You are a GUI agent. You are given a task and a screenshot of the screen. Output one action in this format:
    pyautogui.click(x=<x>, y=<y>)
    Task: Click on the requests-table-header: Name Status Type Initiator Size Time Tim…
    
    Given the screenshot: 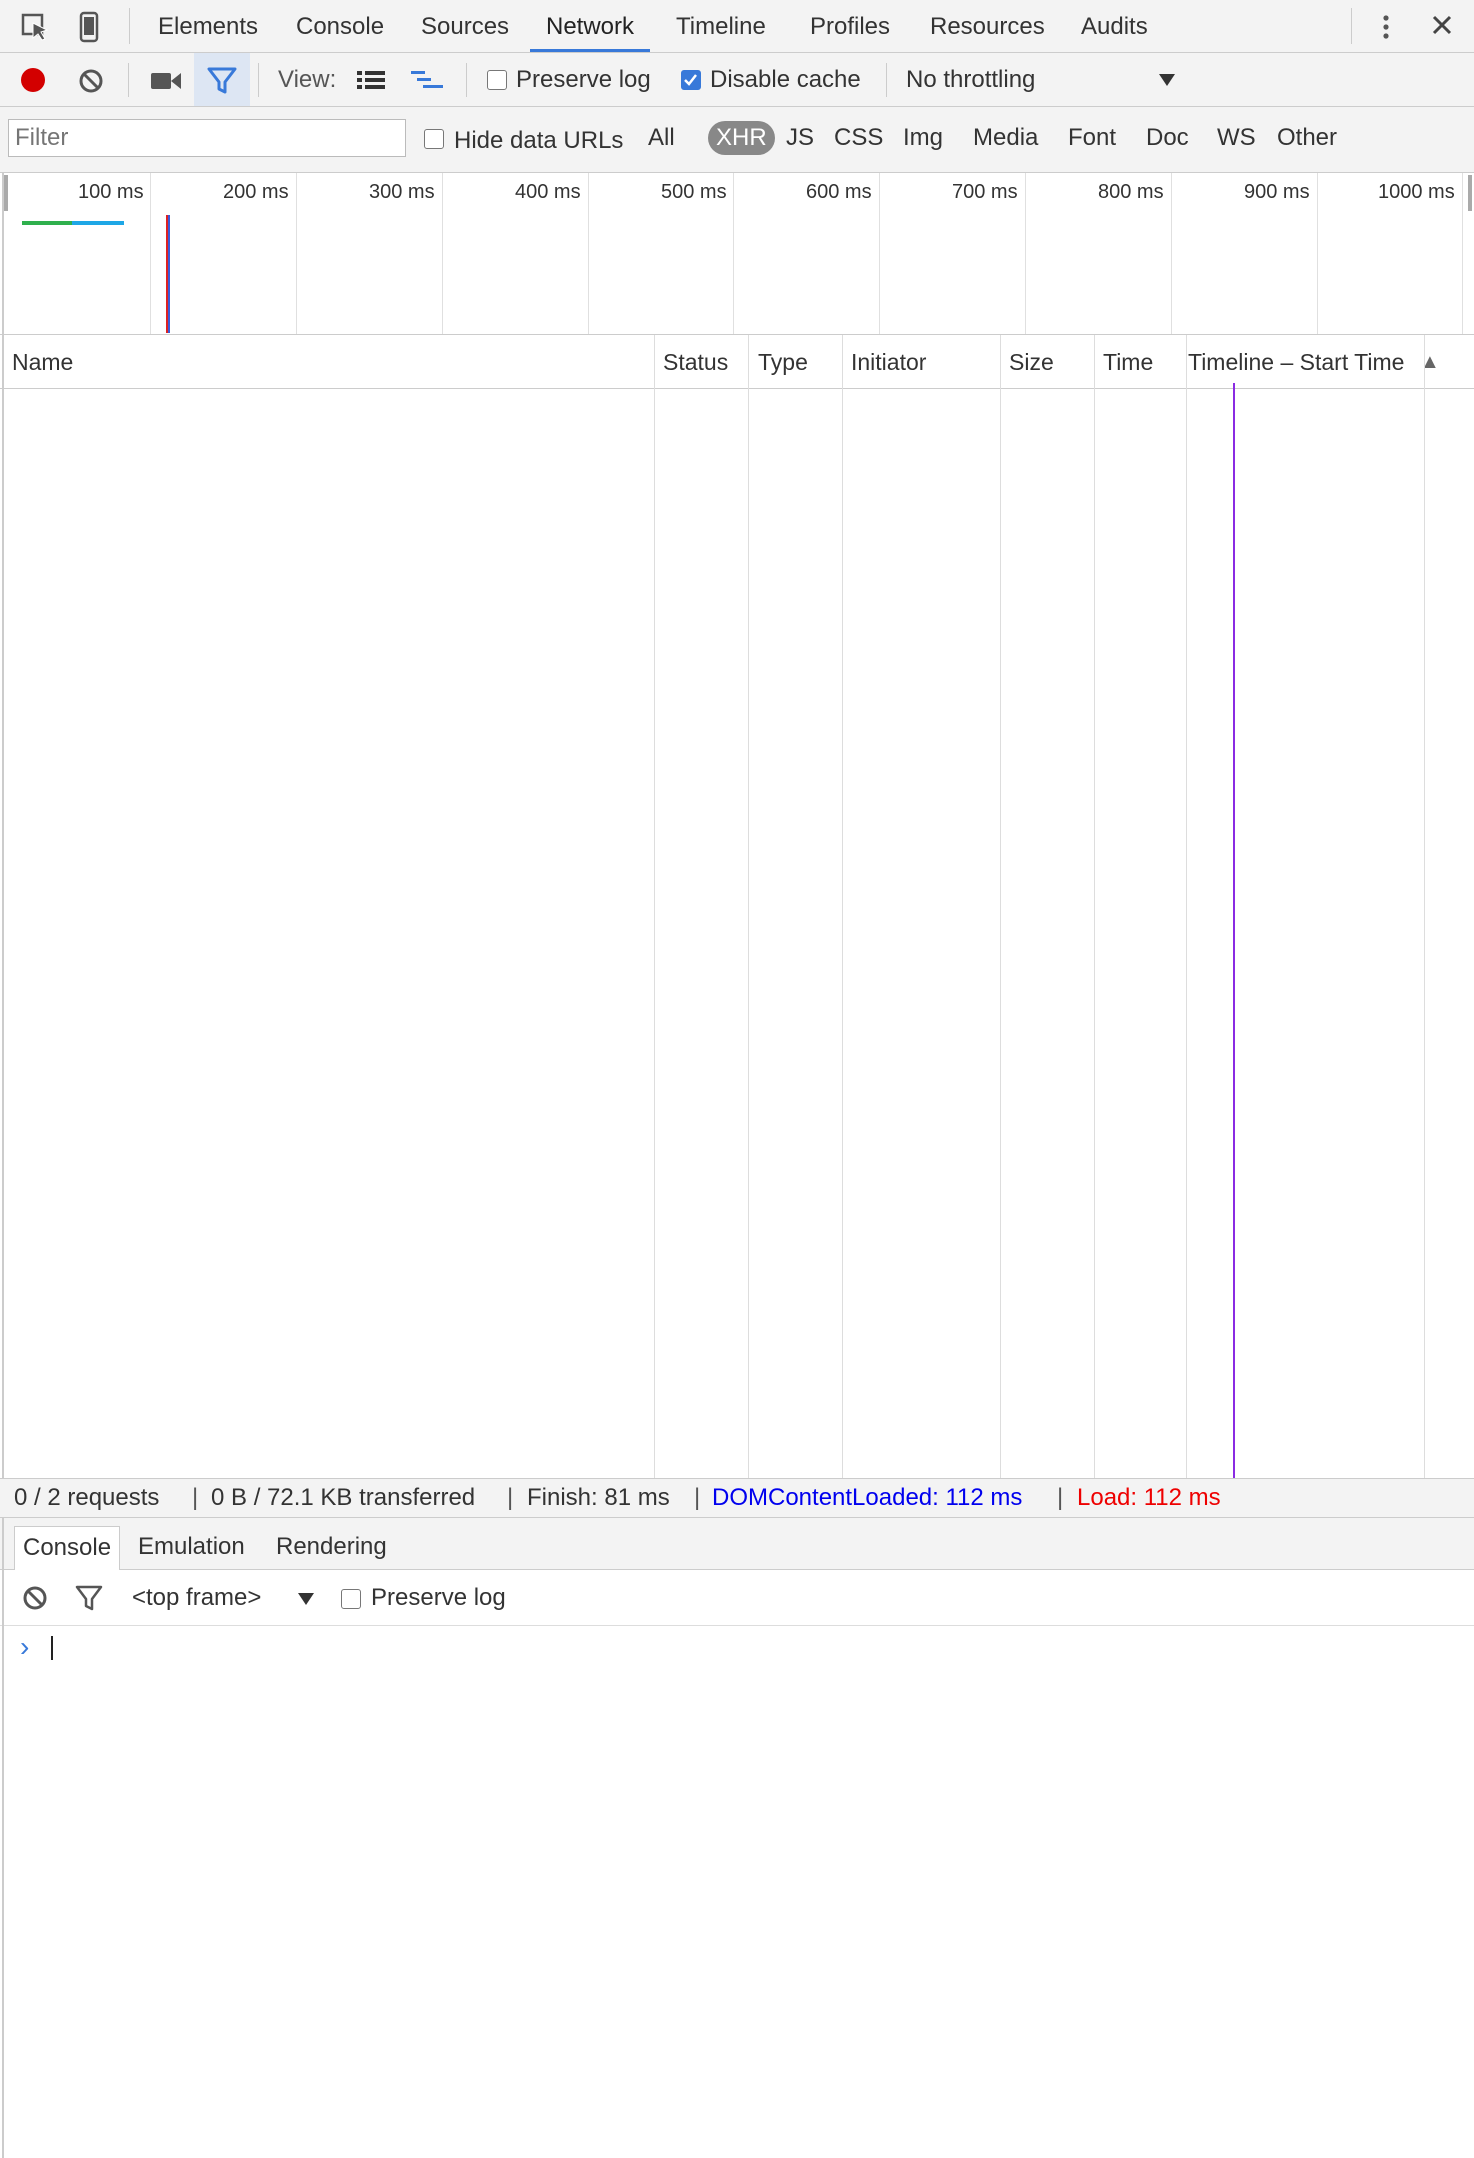 What is the action you would take?
    pyautogui.click(x=737, y=362)
    